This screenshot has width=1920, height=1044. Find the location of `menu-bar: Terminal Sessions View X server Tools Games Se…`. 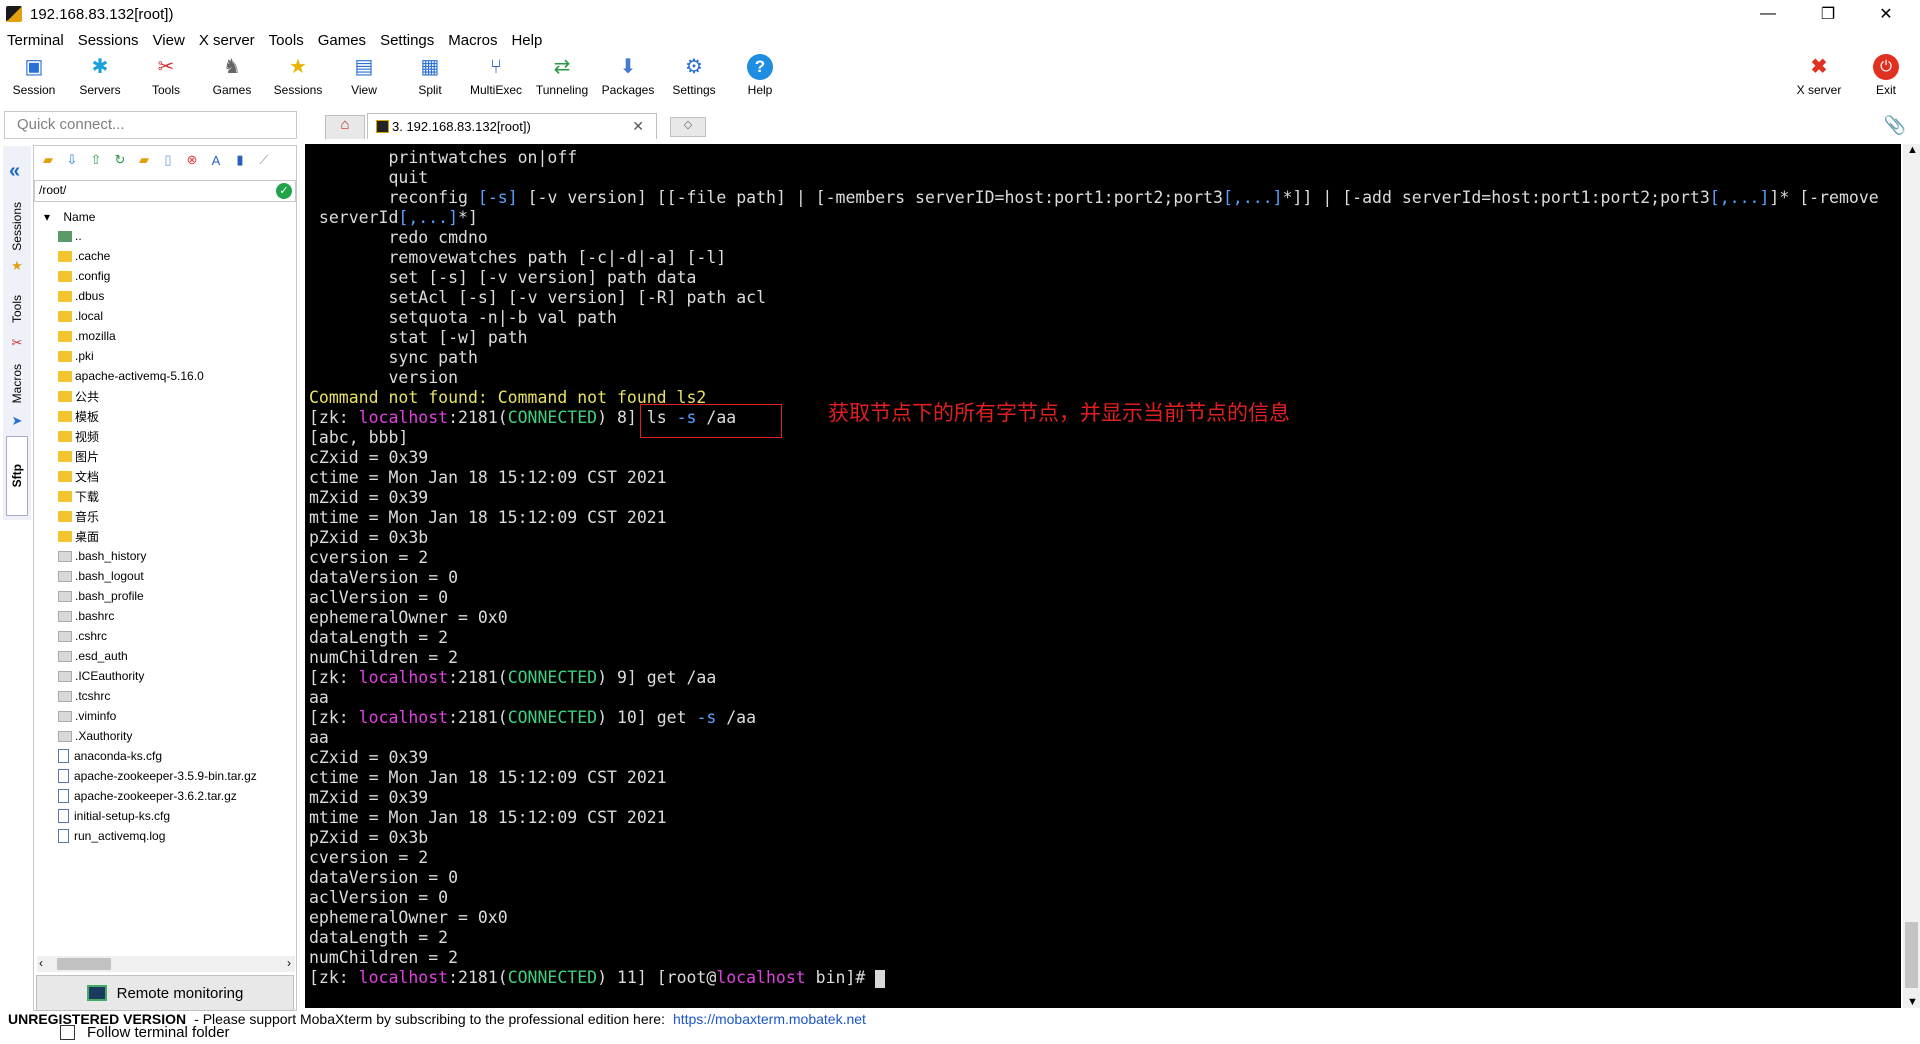

menu-bar: Terminal Sessions View X server Tools Games Se… is located at coordinates (274, 40).